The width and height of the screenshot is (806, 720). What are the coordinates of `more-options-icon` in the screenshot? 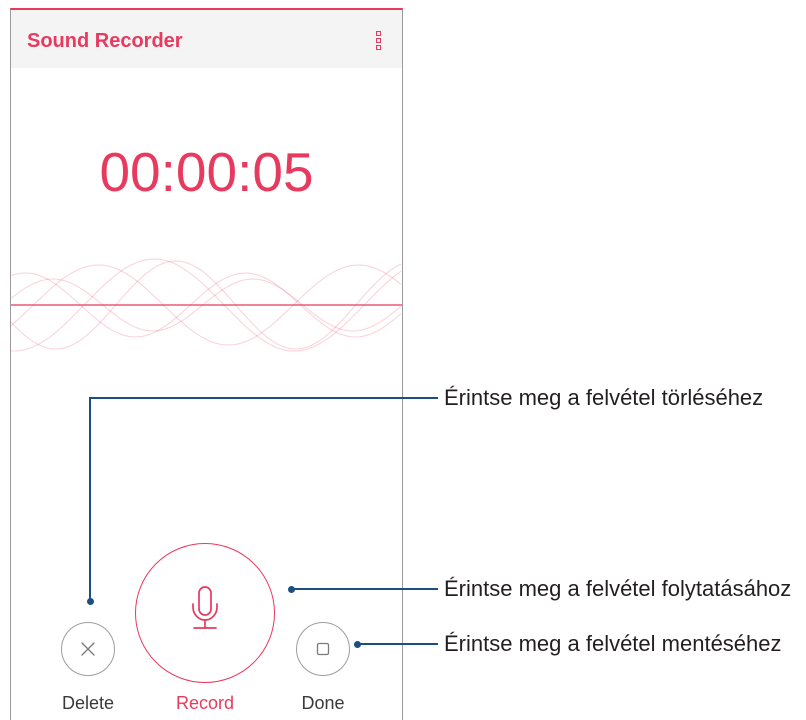 It's located at (378, 40).